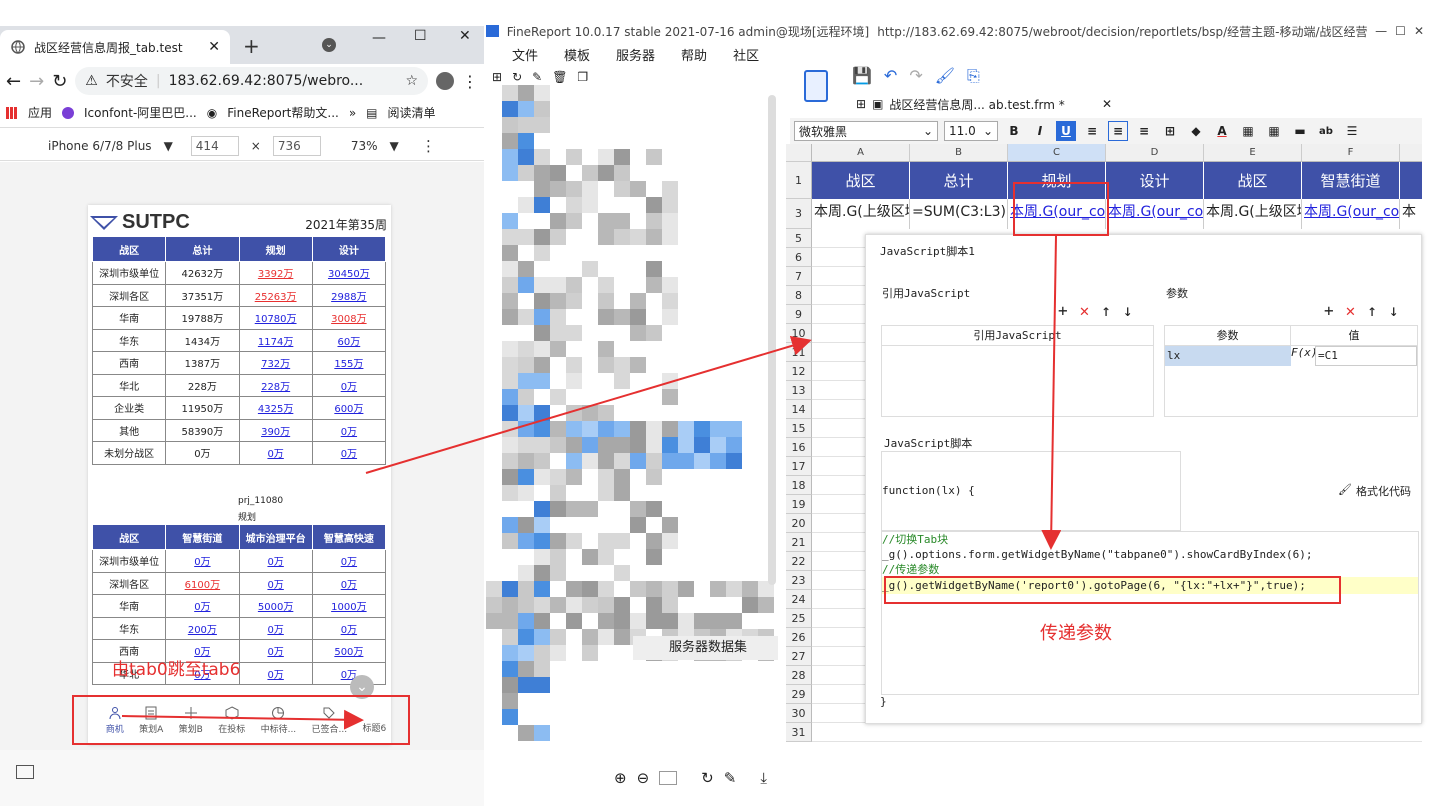 This screenshot has height=806, width=1430. Describe the element at coordinates (1422, 31) in the screenshot. I see `close-window-icon: ✕` at that location.